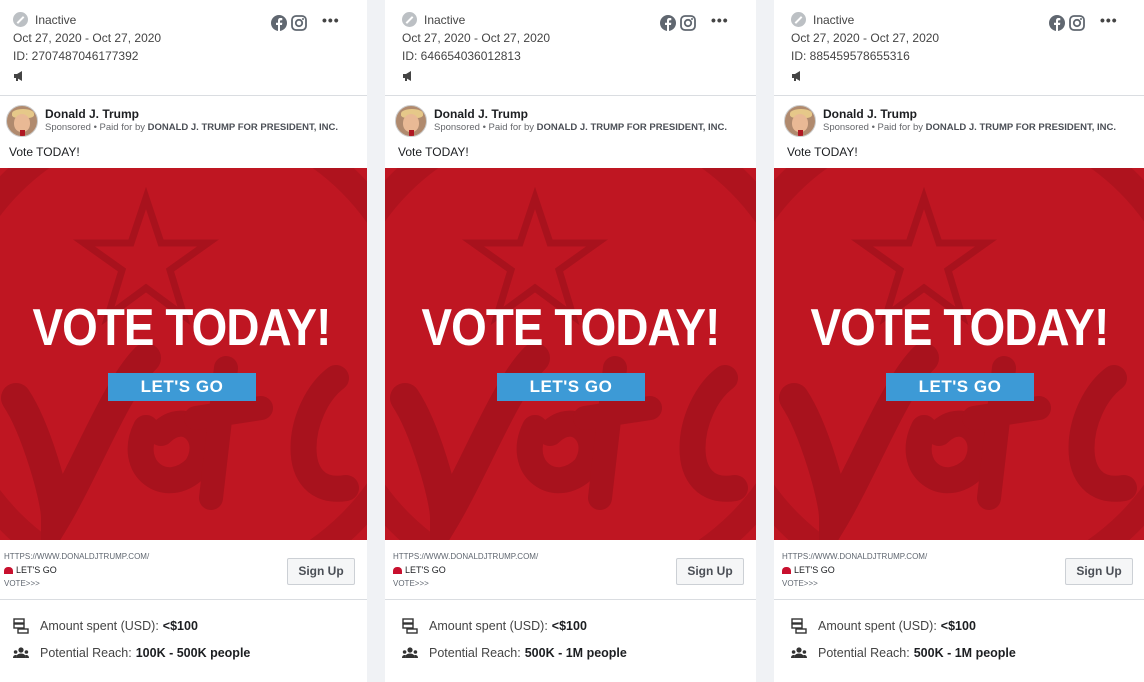 The image size is (1144, 682). I want to click on ad-id: ID: 885459578655316, so click(850, 56).